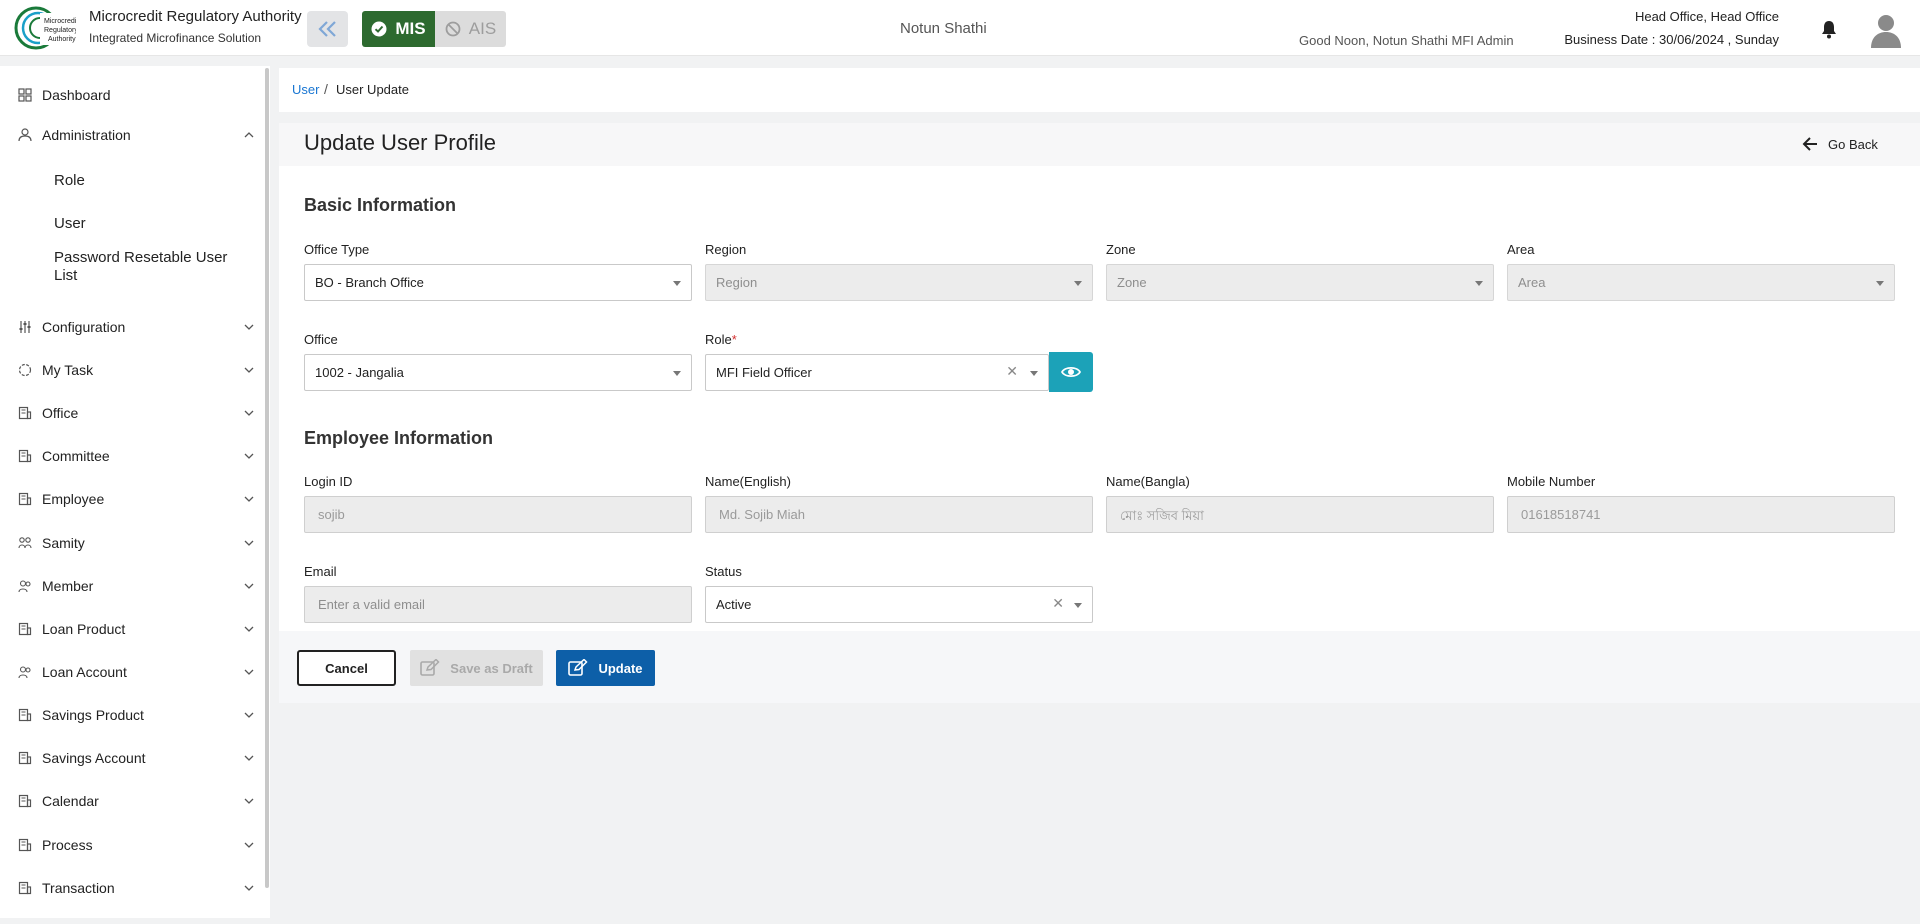 Image resolution: width=1920 pixels, height=924 pixels. I want to click on sidebar-item-calendar: Calendar, so click(131, 801).